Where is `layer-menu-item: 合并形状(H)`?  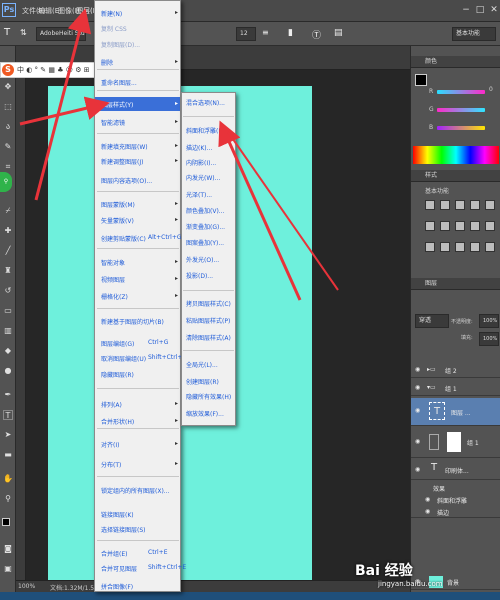 layer-menu-item: 合并形状(H) is located at coordinates (117, 421).